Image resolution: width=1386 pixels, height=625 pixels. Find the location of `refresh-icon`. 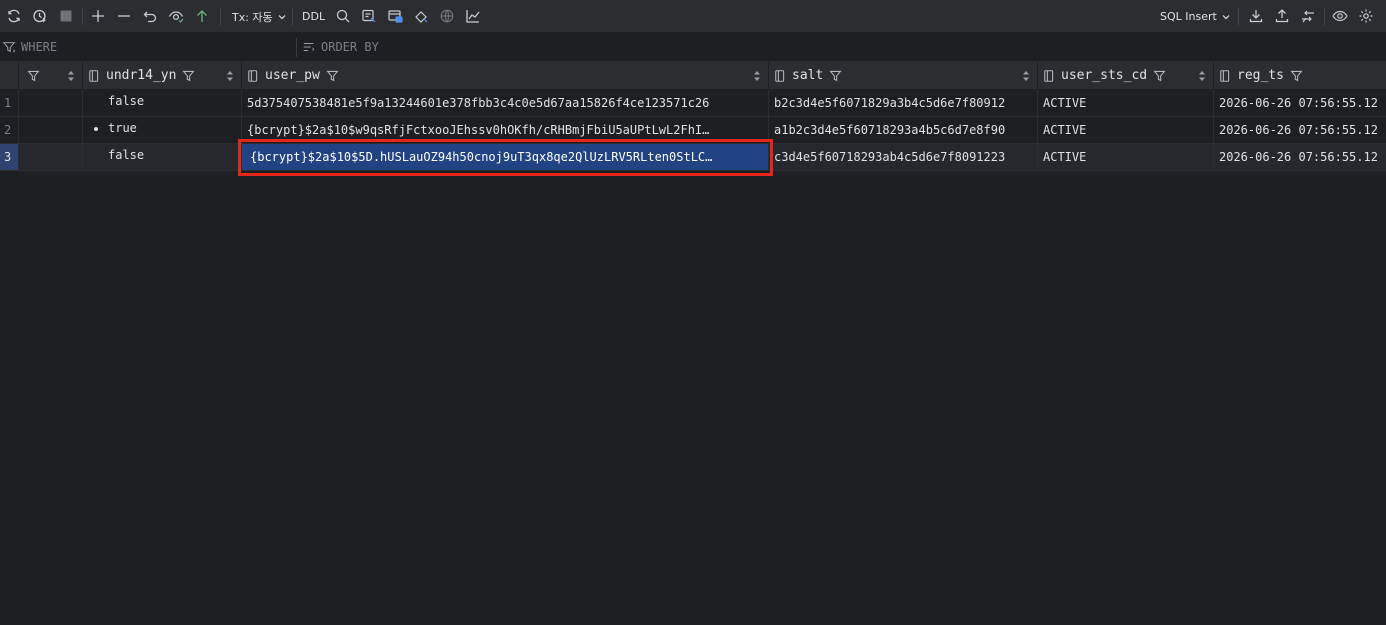

refresh-icon is located at coordinates (14, 16).